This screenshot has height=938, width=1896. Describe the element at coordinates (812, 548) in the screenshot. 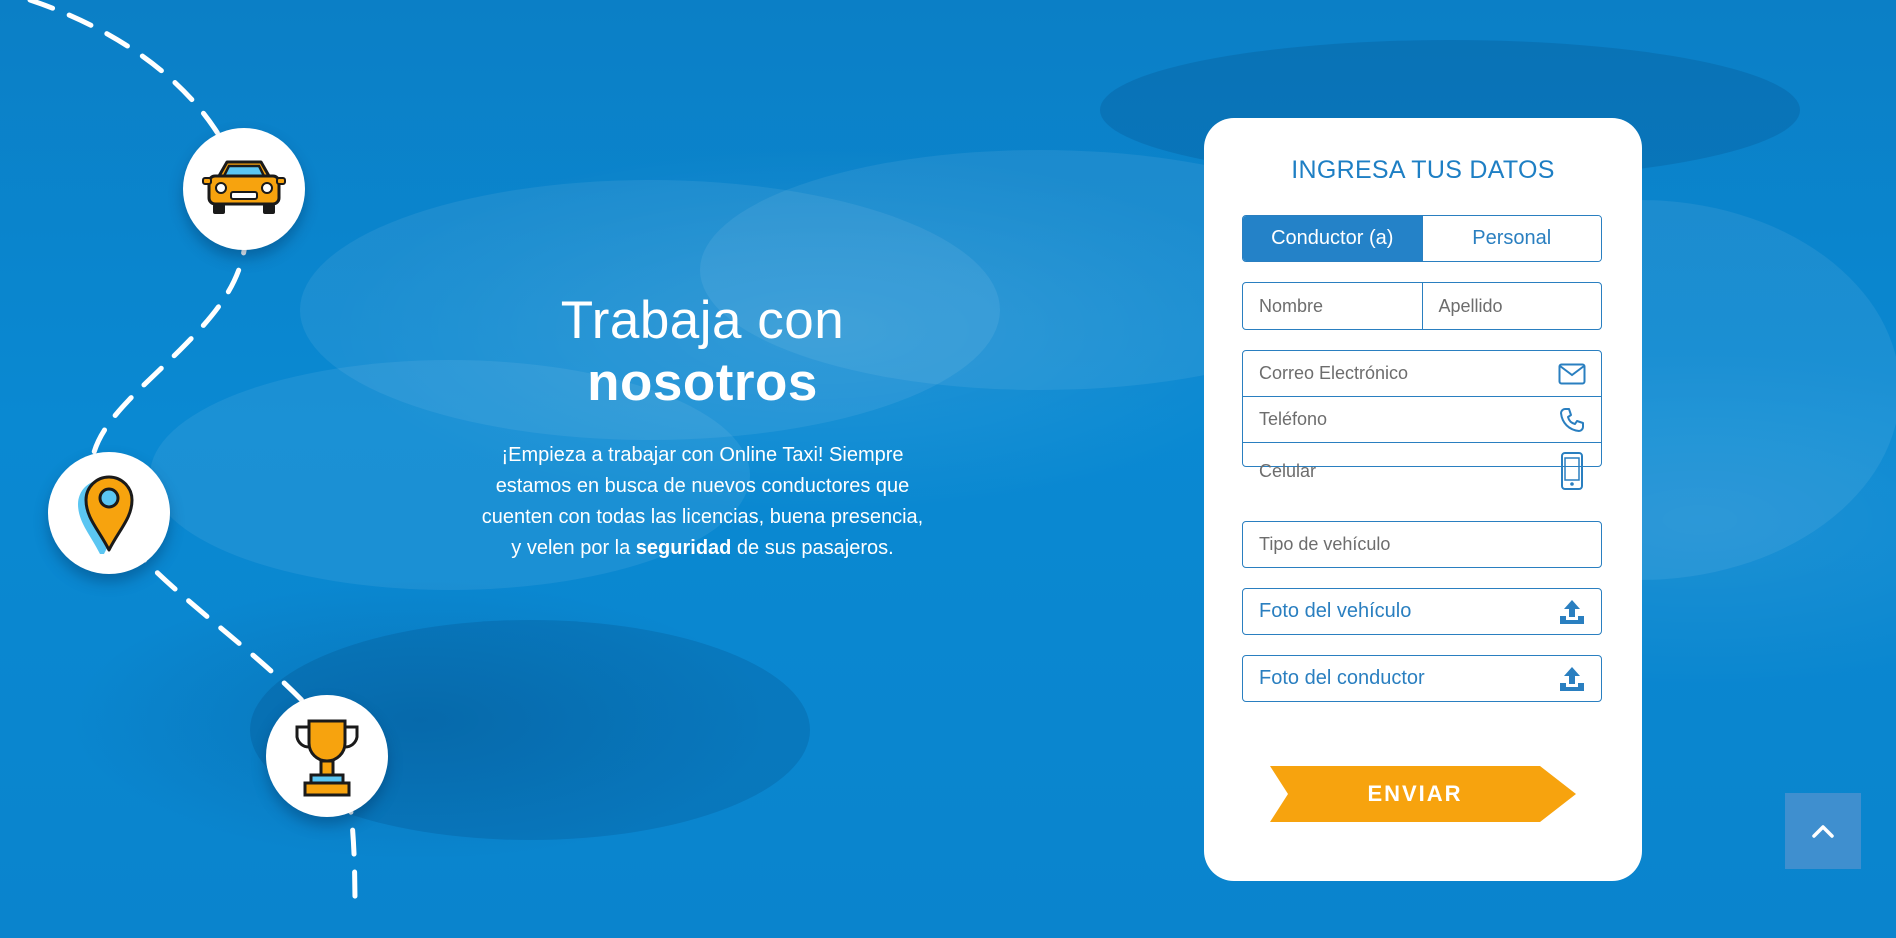

I see `hero-paragraph-end: de sus pasajeros.` at that location.